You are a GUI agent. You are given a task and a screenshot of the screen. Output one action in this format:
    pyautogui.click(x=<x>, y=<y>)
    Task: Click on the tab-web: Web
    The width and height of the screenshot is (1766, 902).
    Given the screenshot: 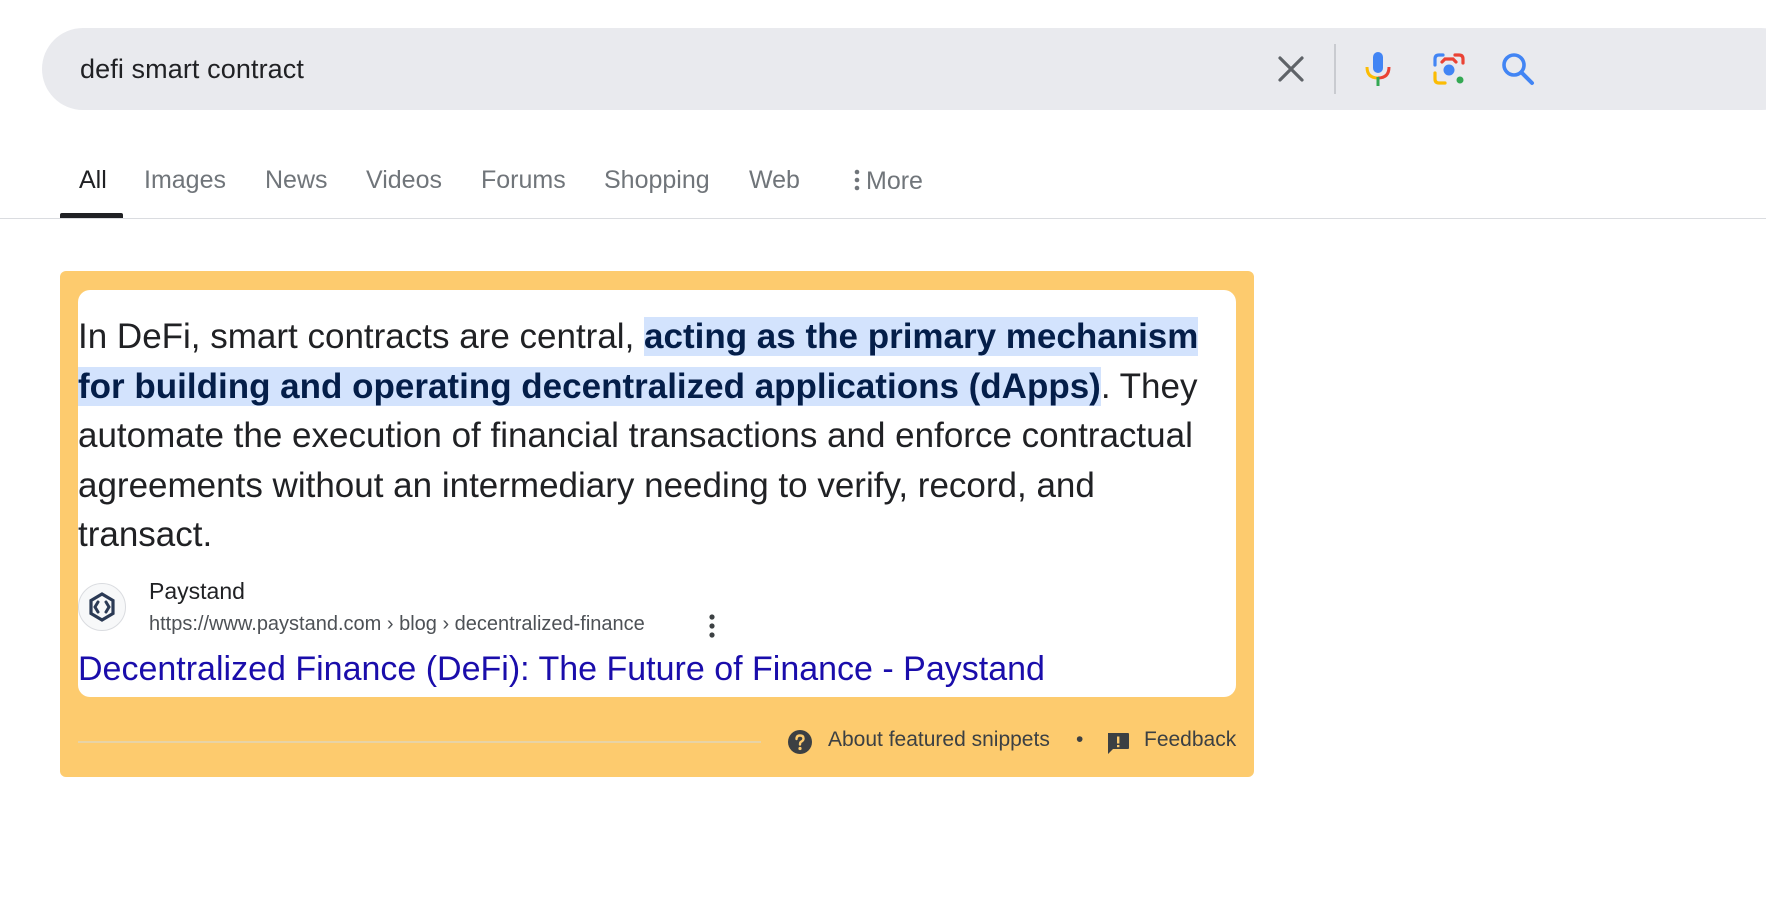 What is the action you would take?
    pyautogui.click(x=774, y=180)
    